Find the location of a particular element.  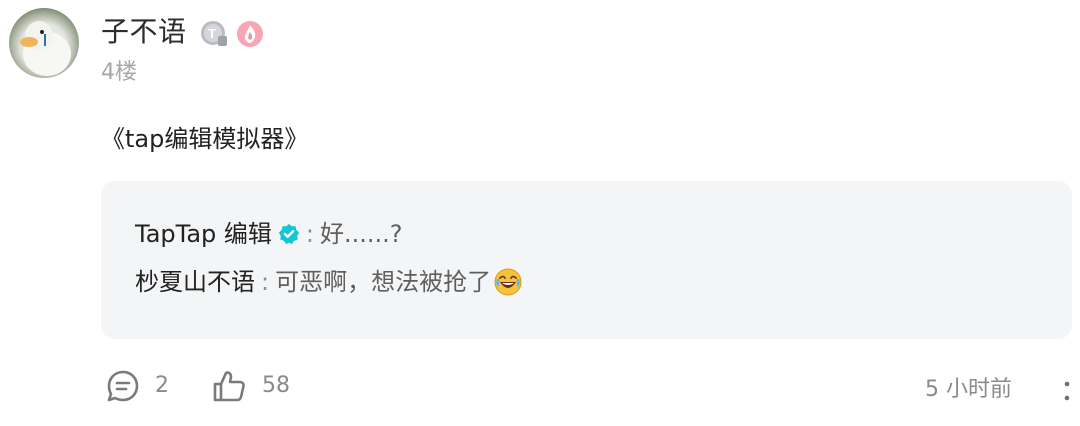

level-badge-icon: T is located at coordinates (214, 33).